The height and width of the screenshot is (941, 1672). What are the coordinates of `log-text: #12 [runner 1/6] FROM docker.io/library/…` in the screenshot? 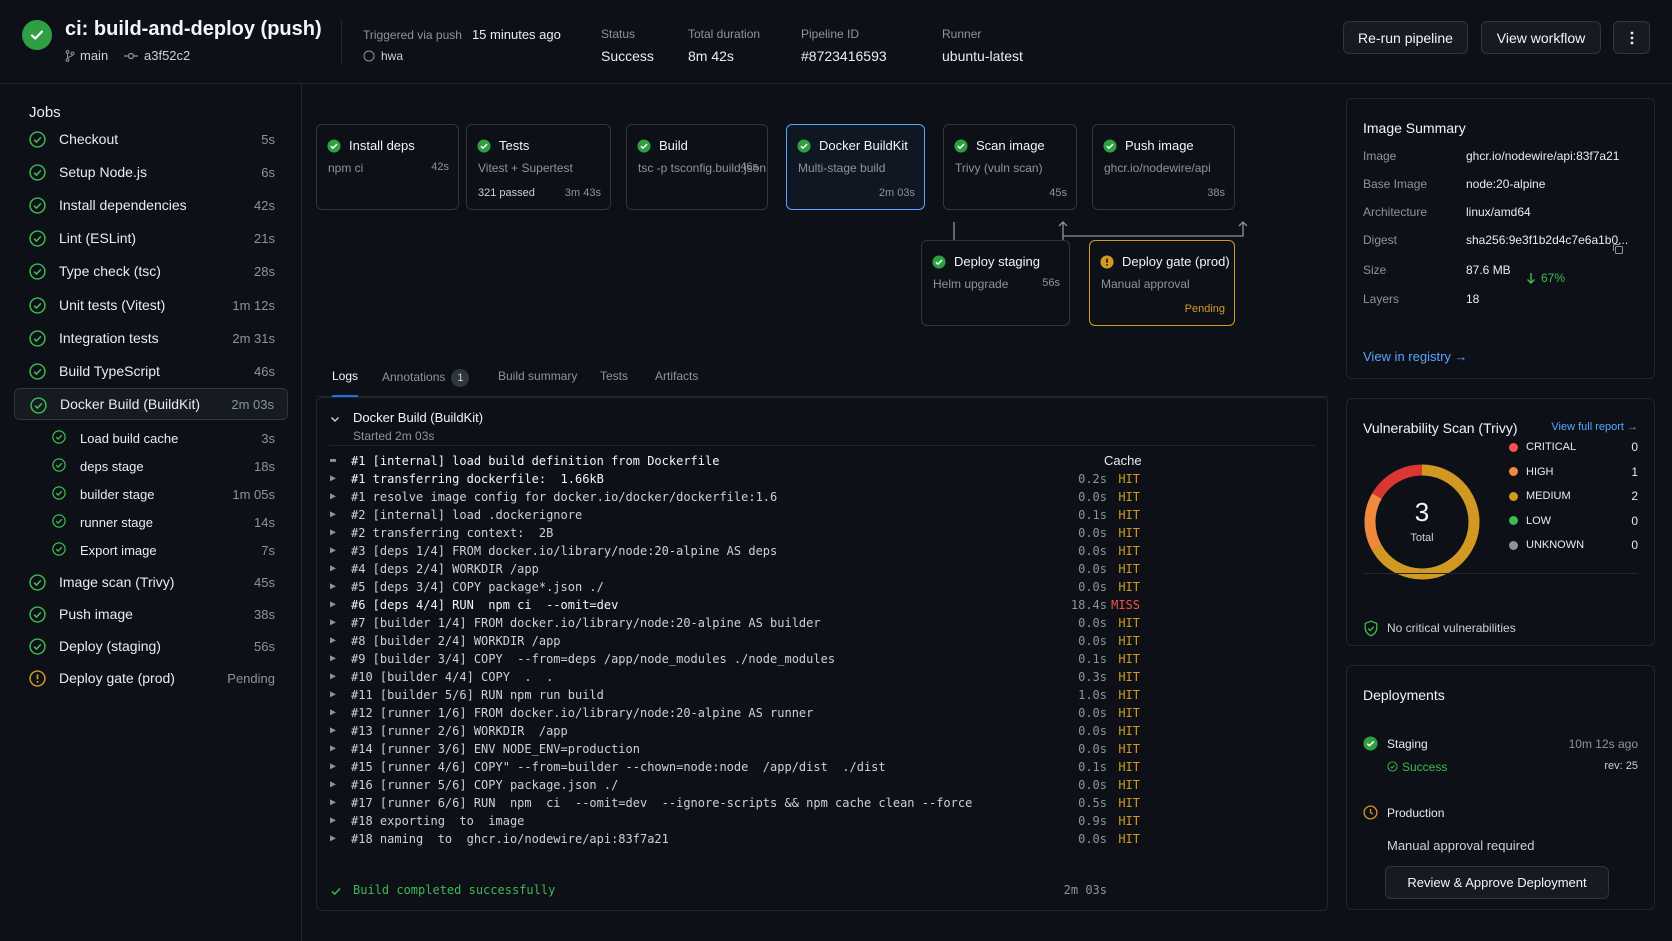 It's located at (582, 713).